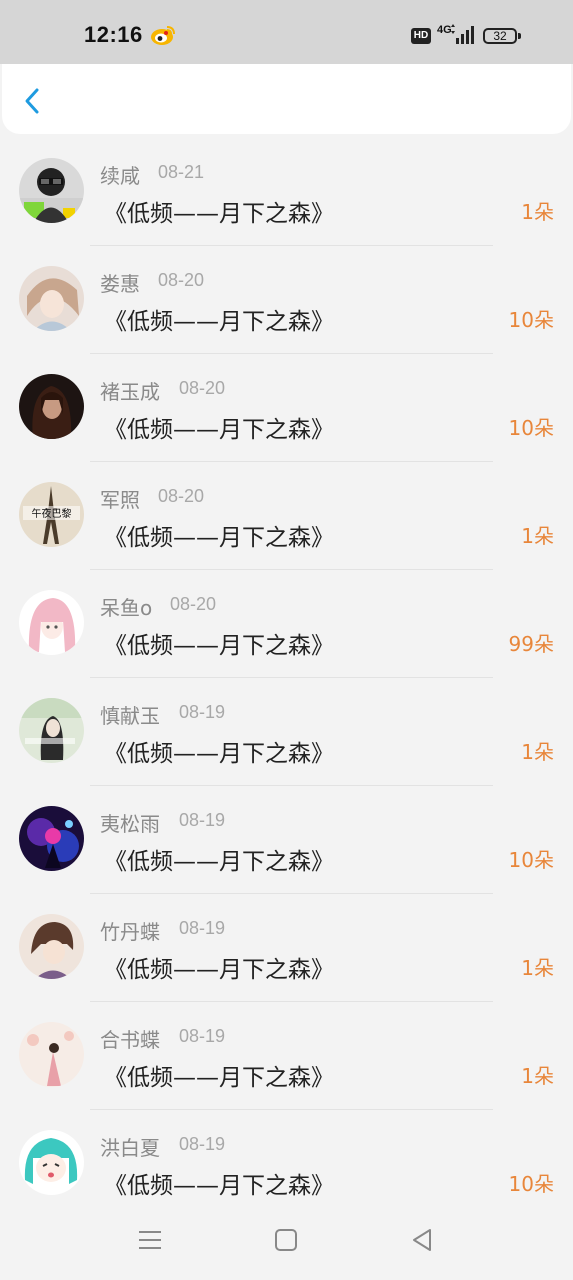 The height and width of the screenshot is (1280, 573). Describe the element at coordinates (500, 36) in the screenshot. I see `battery-indicator: 32` at that location.